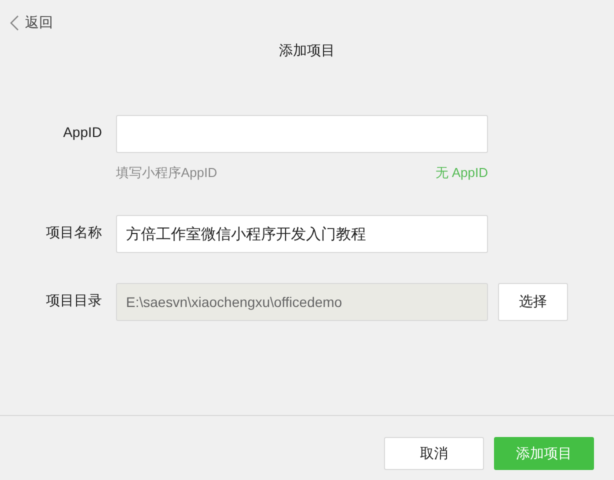 The width and height of the screenshot is (614, 480). What do you see at coordinates (302, 134) in the screenshot?
I see `input-field` at bounding box center [302, 134].